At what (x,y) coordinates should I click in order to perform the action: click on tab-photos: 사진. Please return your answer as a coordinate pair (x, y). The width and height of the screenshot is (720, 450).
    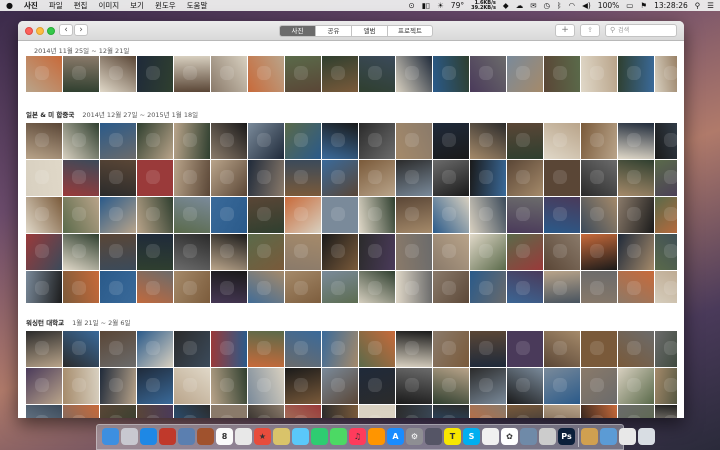
    Looking at the image, I should click on (298, 31).